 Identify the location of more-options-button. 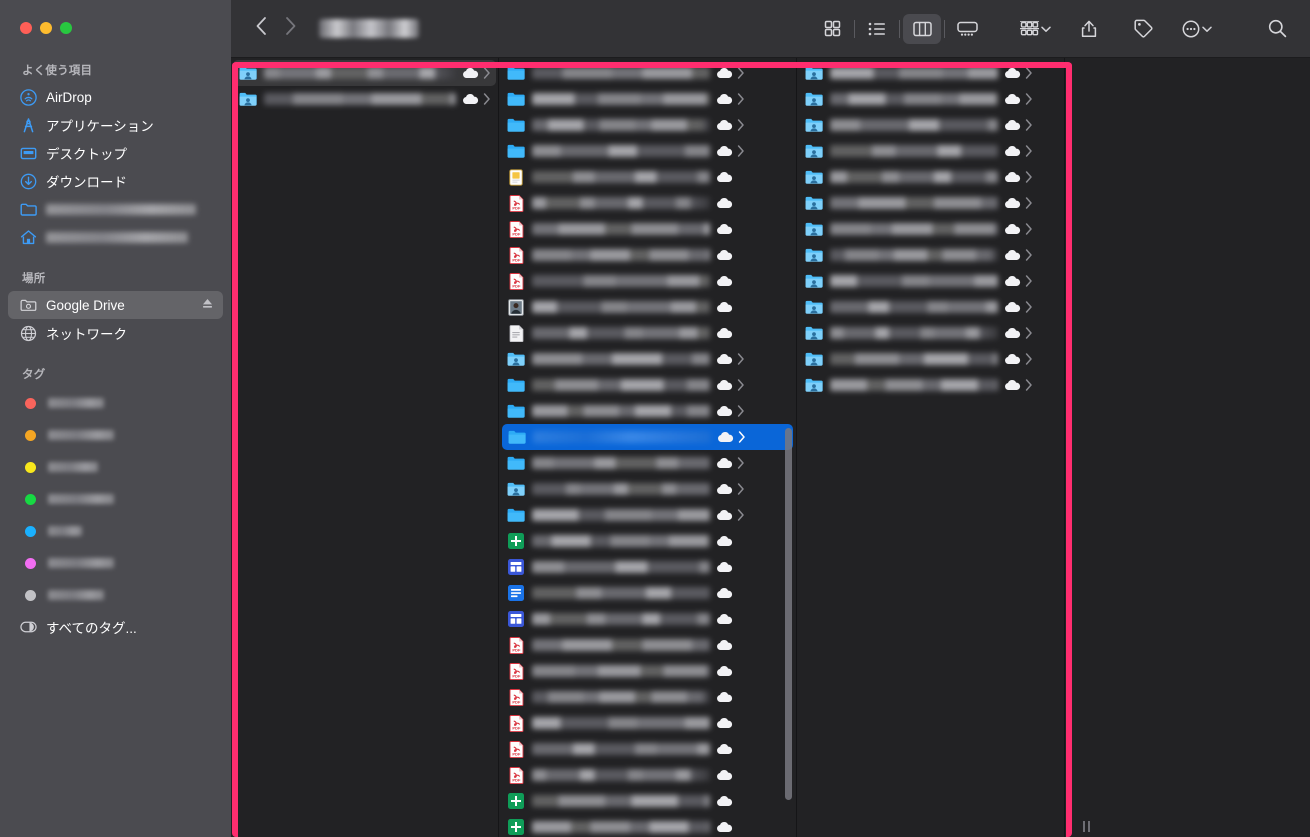
(1197, 29).